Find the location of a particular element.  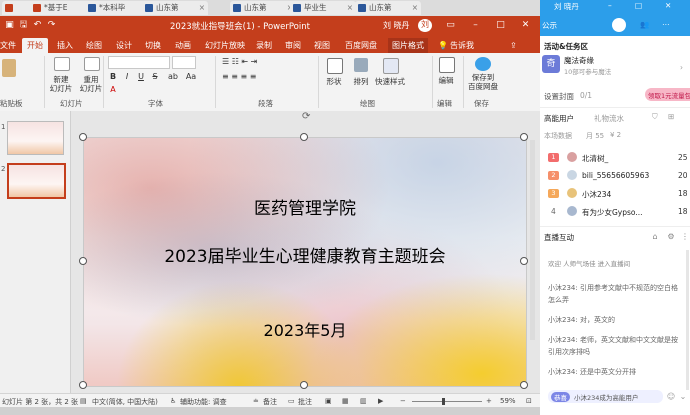

zoom-in-icon: + is located at coordinates (489, 401).